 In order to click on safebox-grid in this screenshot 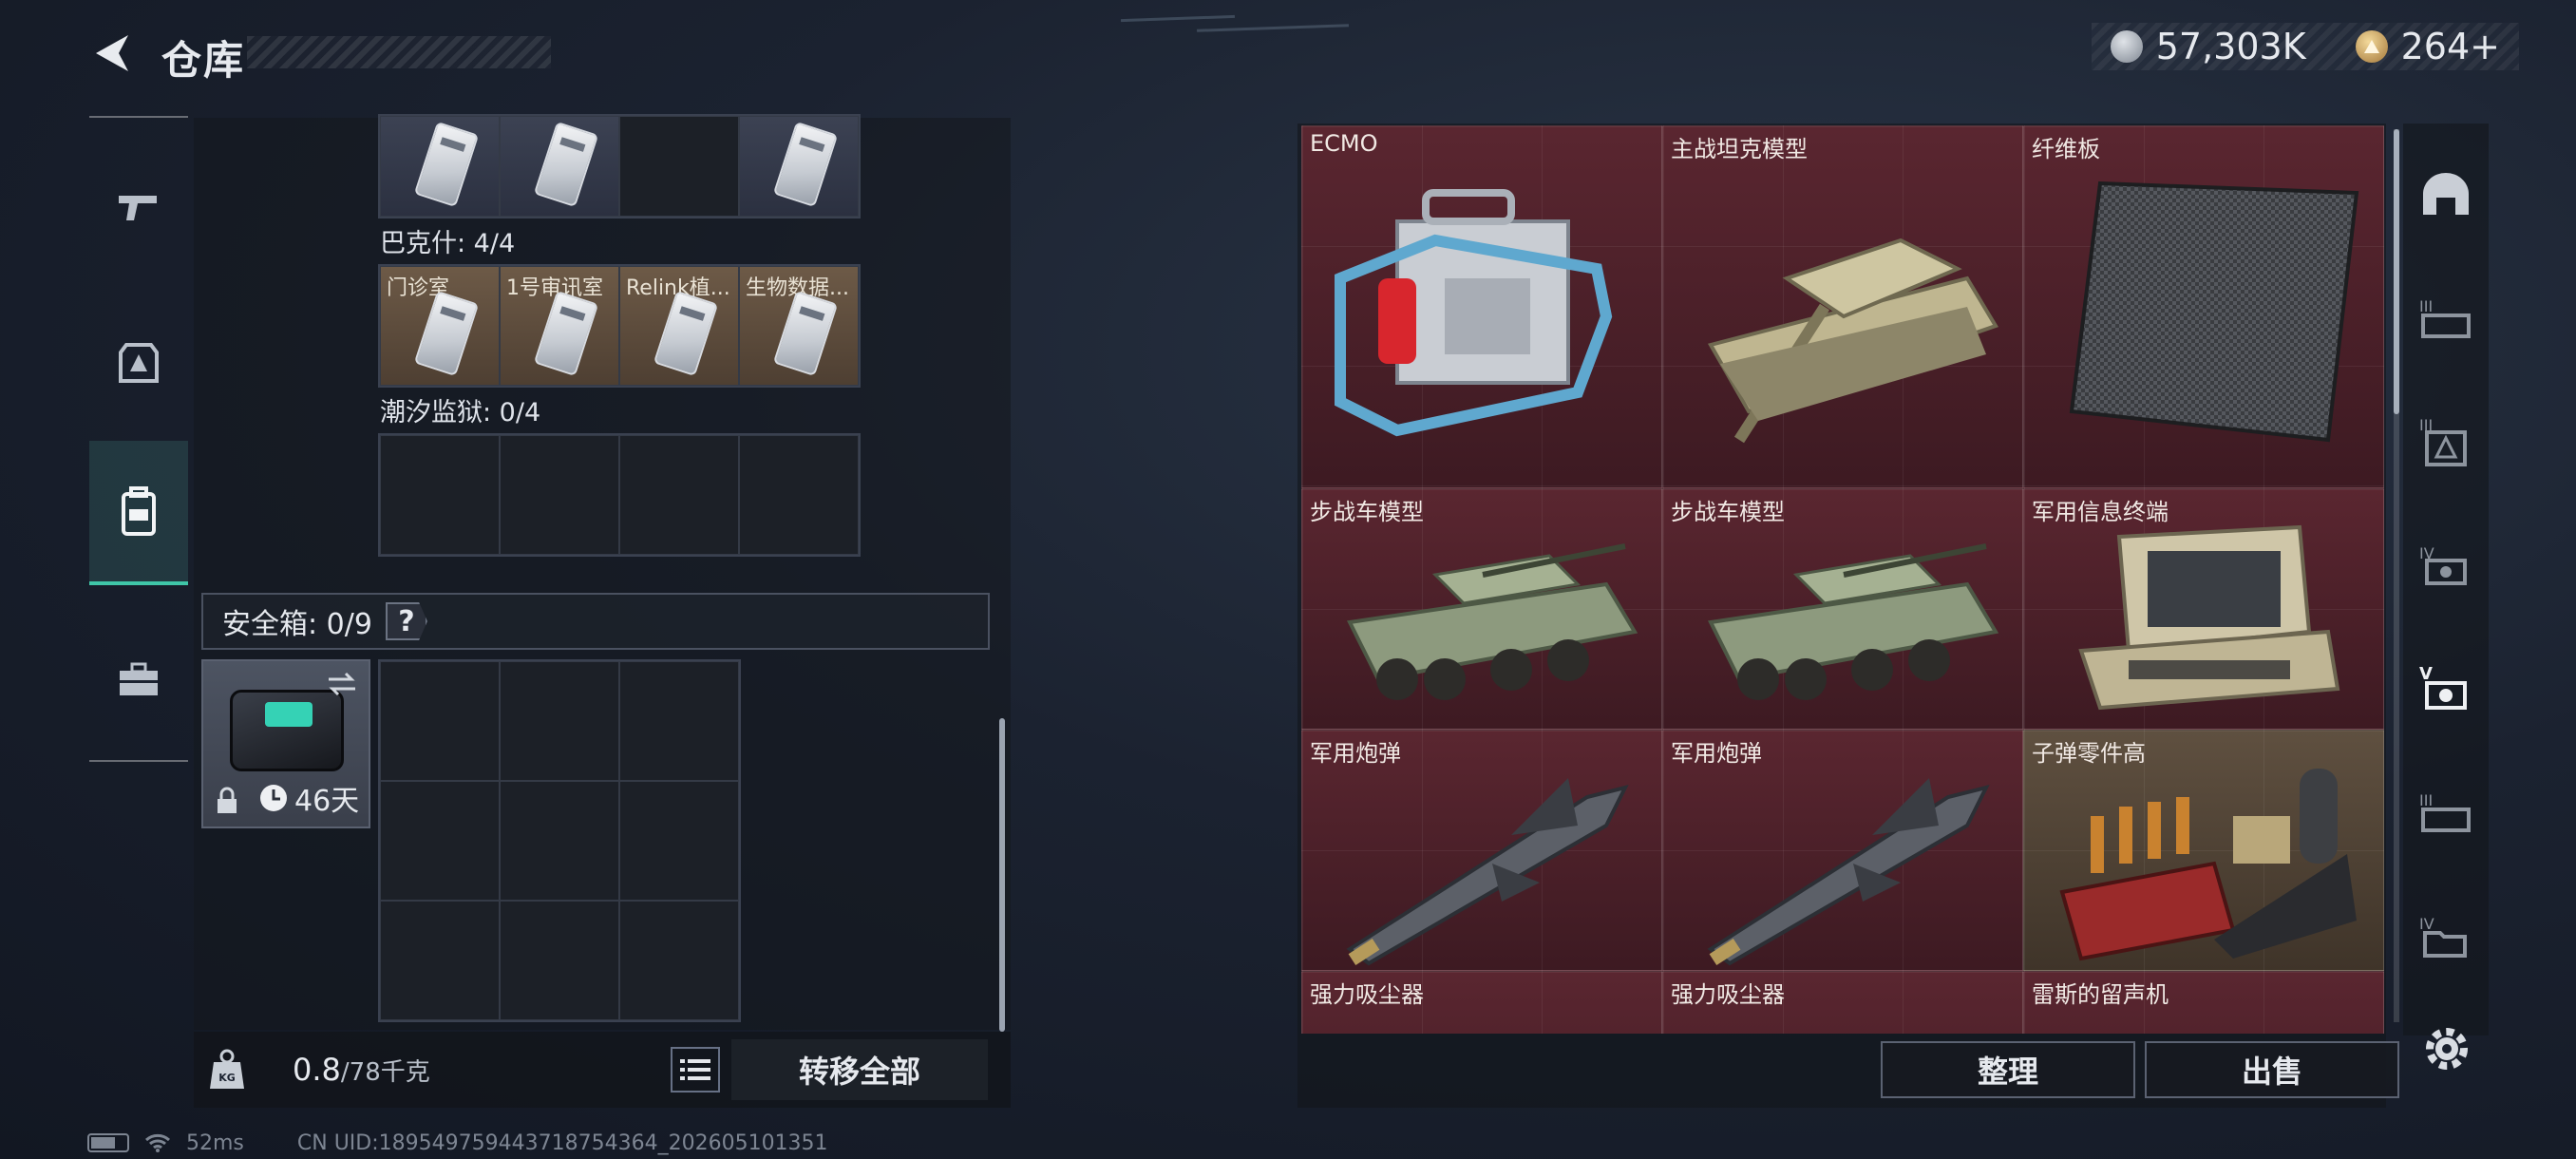, I will do `click(559, 840)`.